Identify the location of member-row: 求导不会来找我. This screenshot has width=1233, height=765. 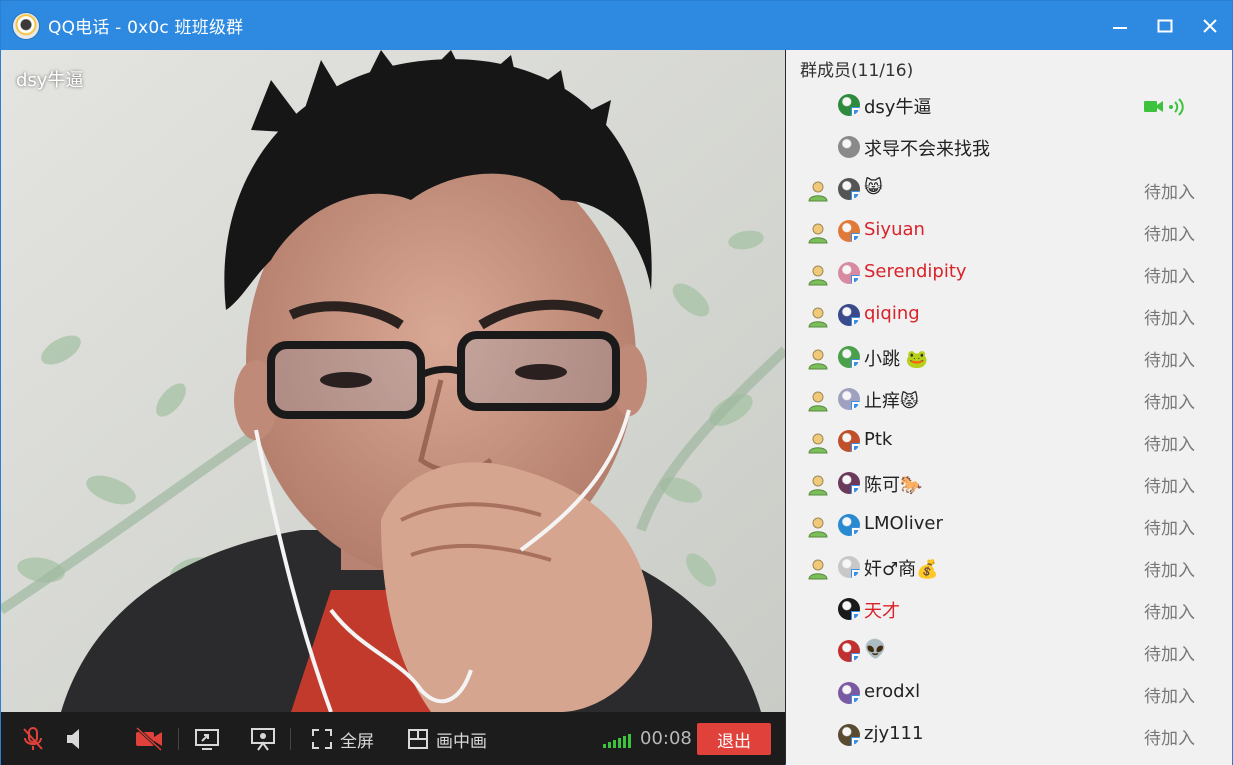
(1009, 148).